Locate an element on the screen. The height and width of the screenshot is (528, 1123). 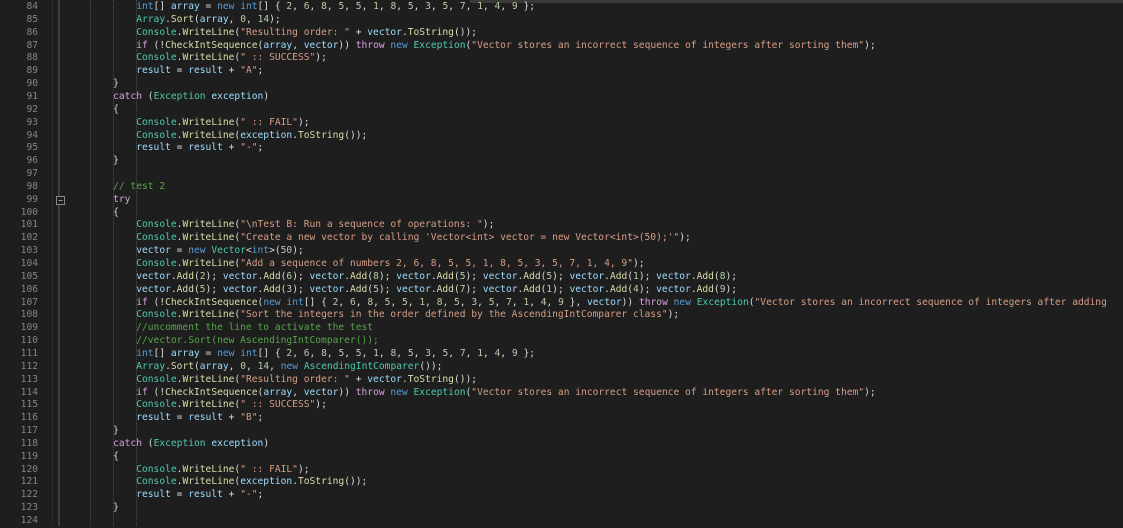
code-line: 103 vector = new Vector<int>(50); is located at coordinates (561, 251).